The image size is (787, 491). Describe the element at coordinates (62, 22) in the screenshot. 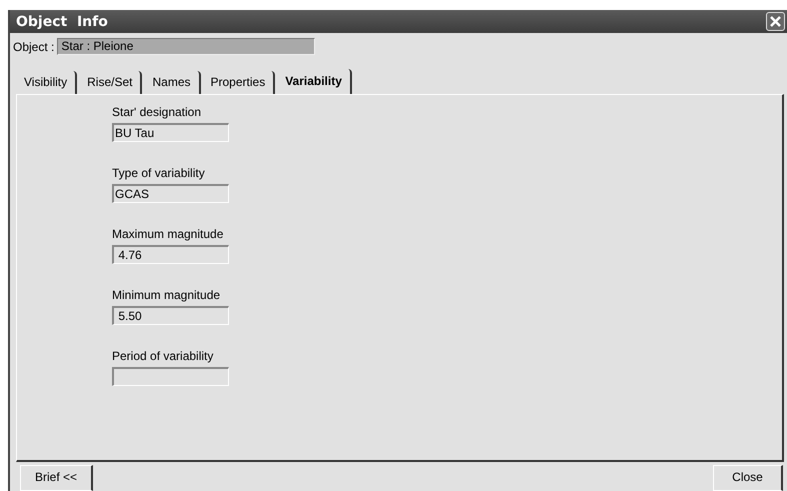

I see `window-title: Object Info` at that location.